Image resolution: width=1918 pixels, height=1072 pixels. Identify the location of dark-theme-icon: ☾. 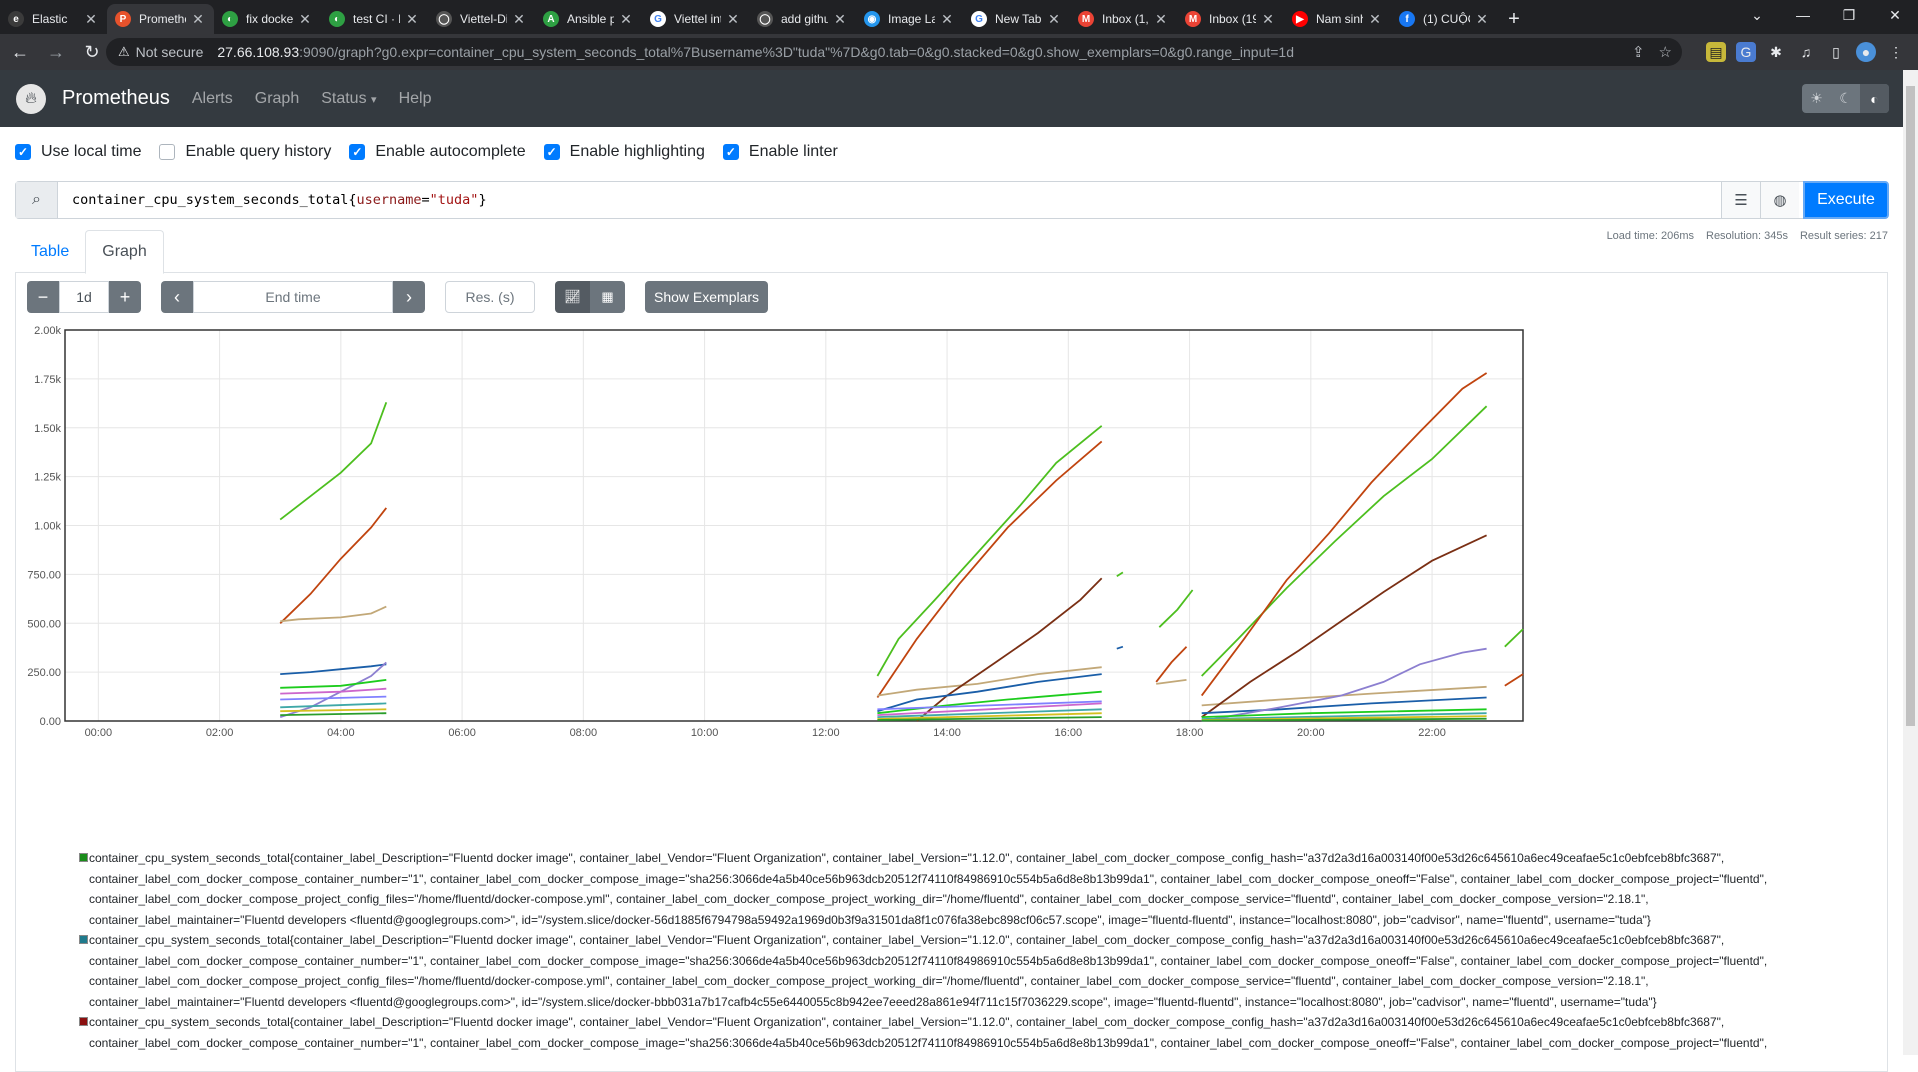
(1845, 98).